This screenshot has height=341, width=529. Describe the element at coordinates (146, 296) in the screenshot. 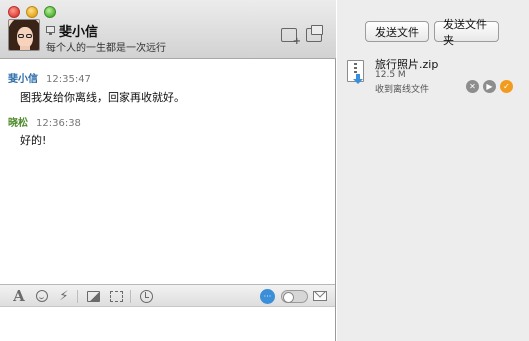

I see `history-icon` at that location.